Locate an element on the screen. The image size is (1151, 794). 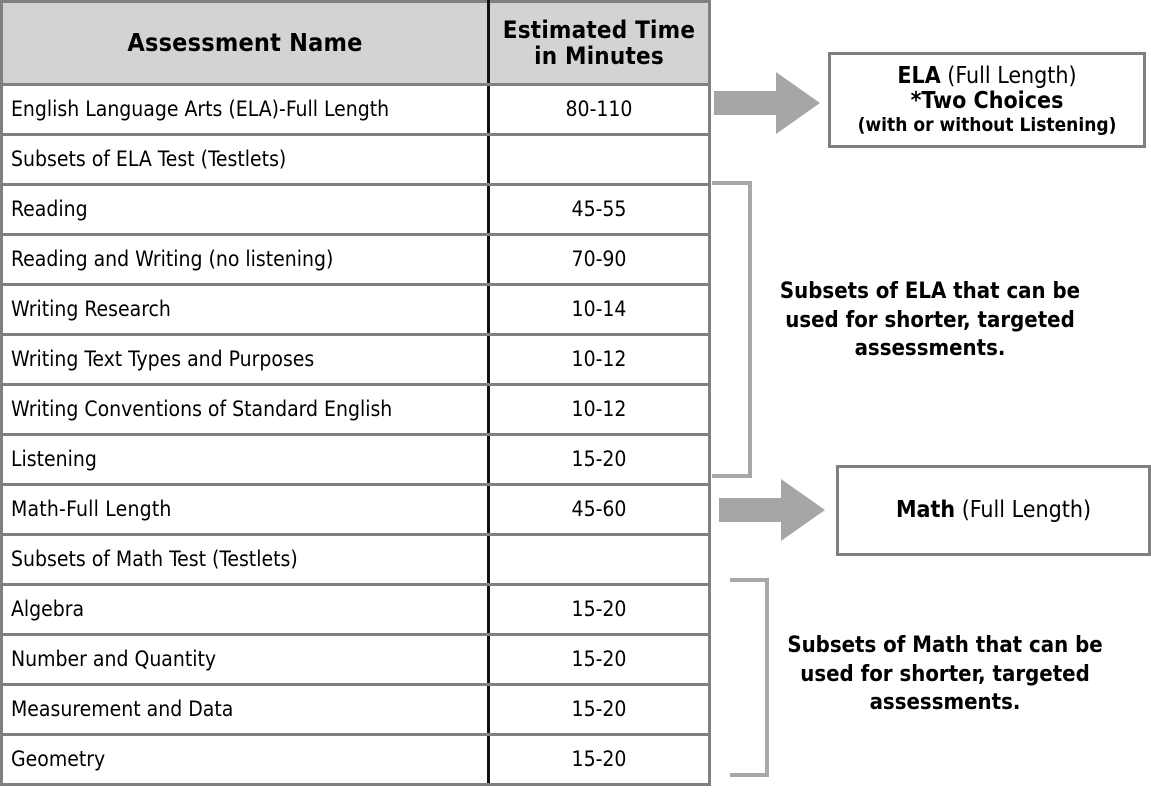
cell-assessment-name: Subsets of Math Test (Testlets) is located at coordinates (245, 559).